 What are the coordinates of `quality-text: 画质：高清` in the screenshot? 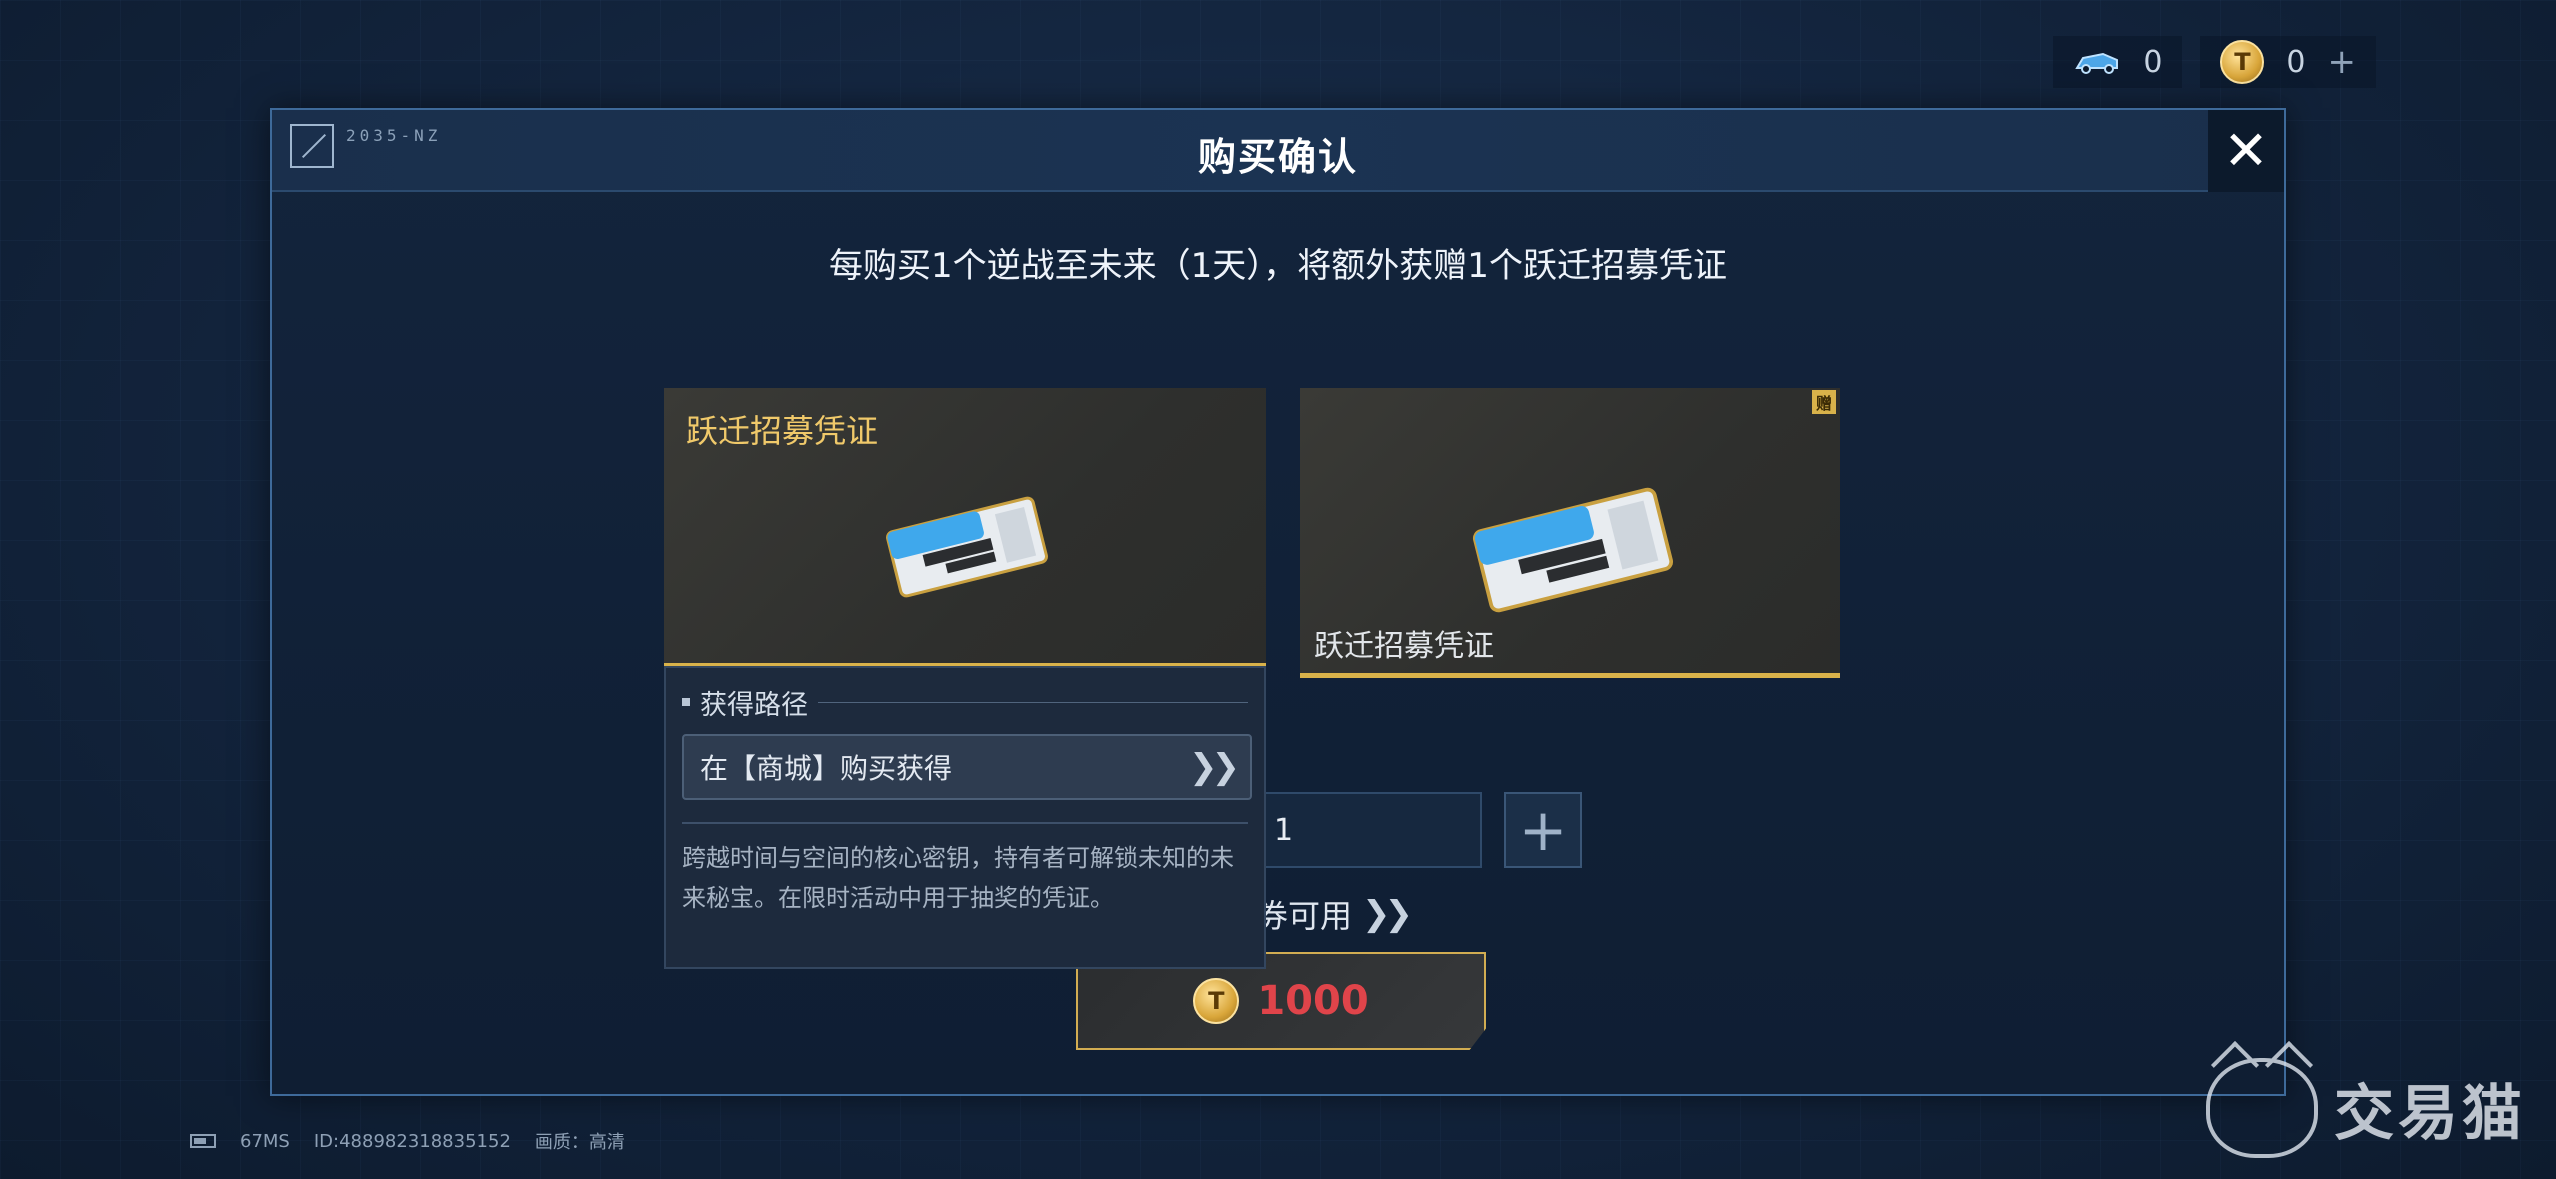 It's located at (579, 1142).